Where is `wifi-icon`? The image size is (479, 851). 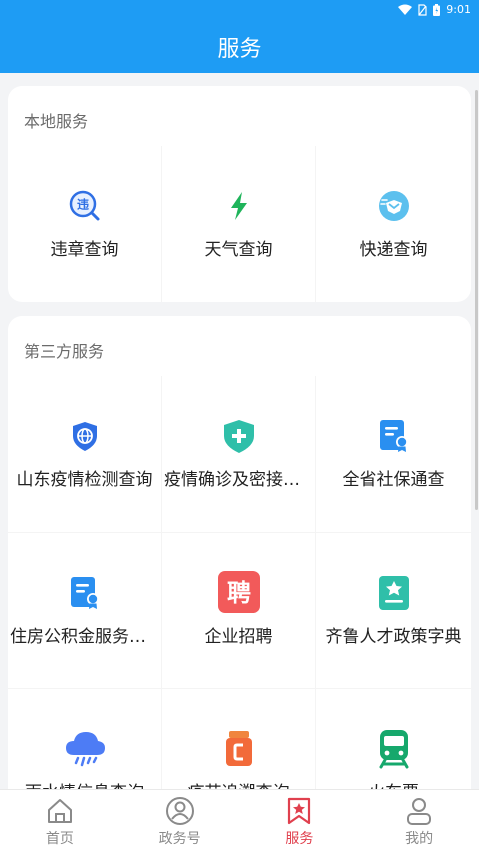 wifi-icon is located at coordinates (405, 10).